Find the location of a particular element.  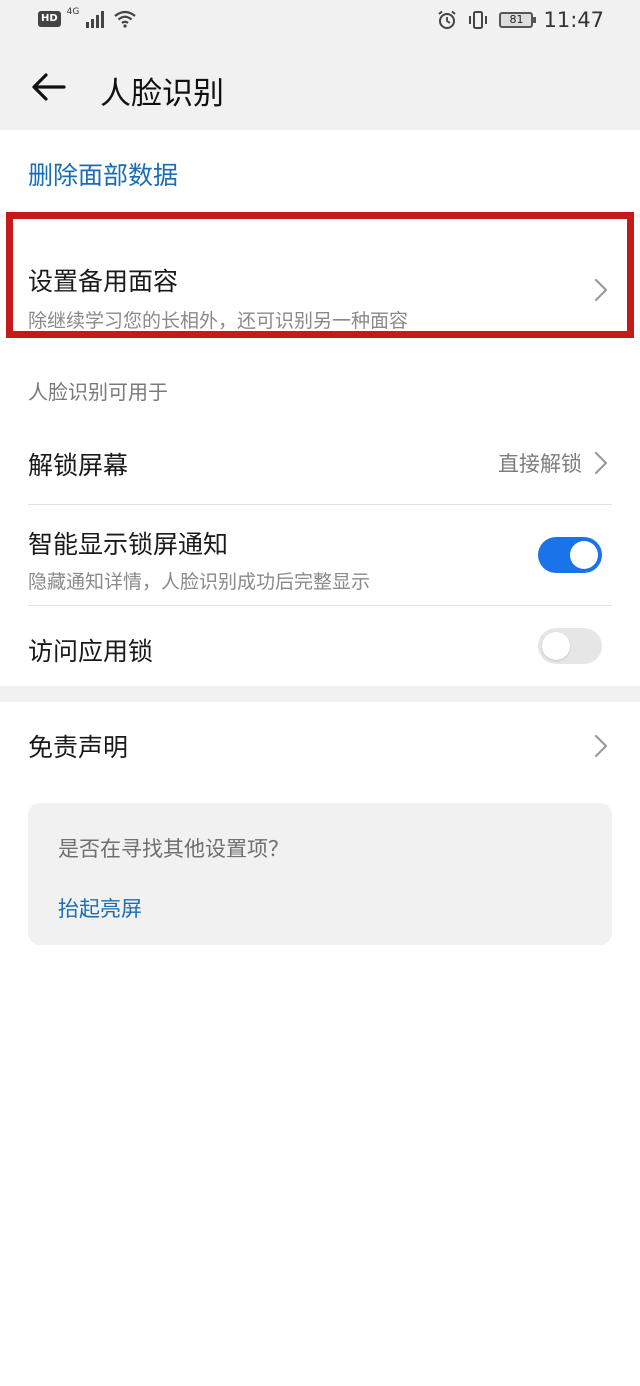

vibrate-icon is located at coordinates (478, 20).